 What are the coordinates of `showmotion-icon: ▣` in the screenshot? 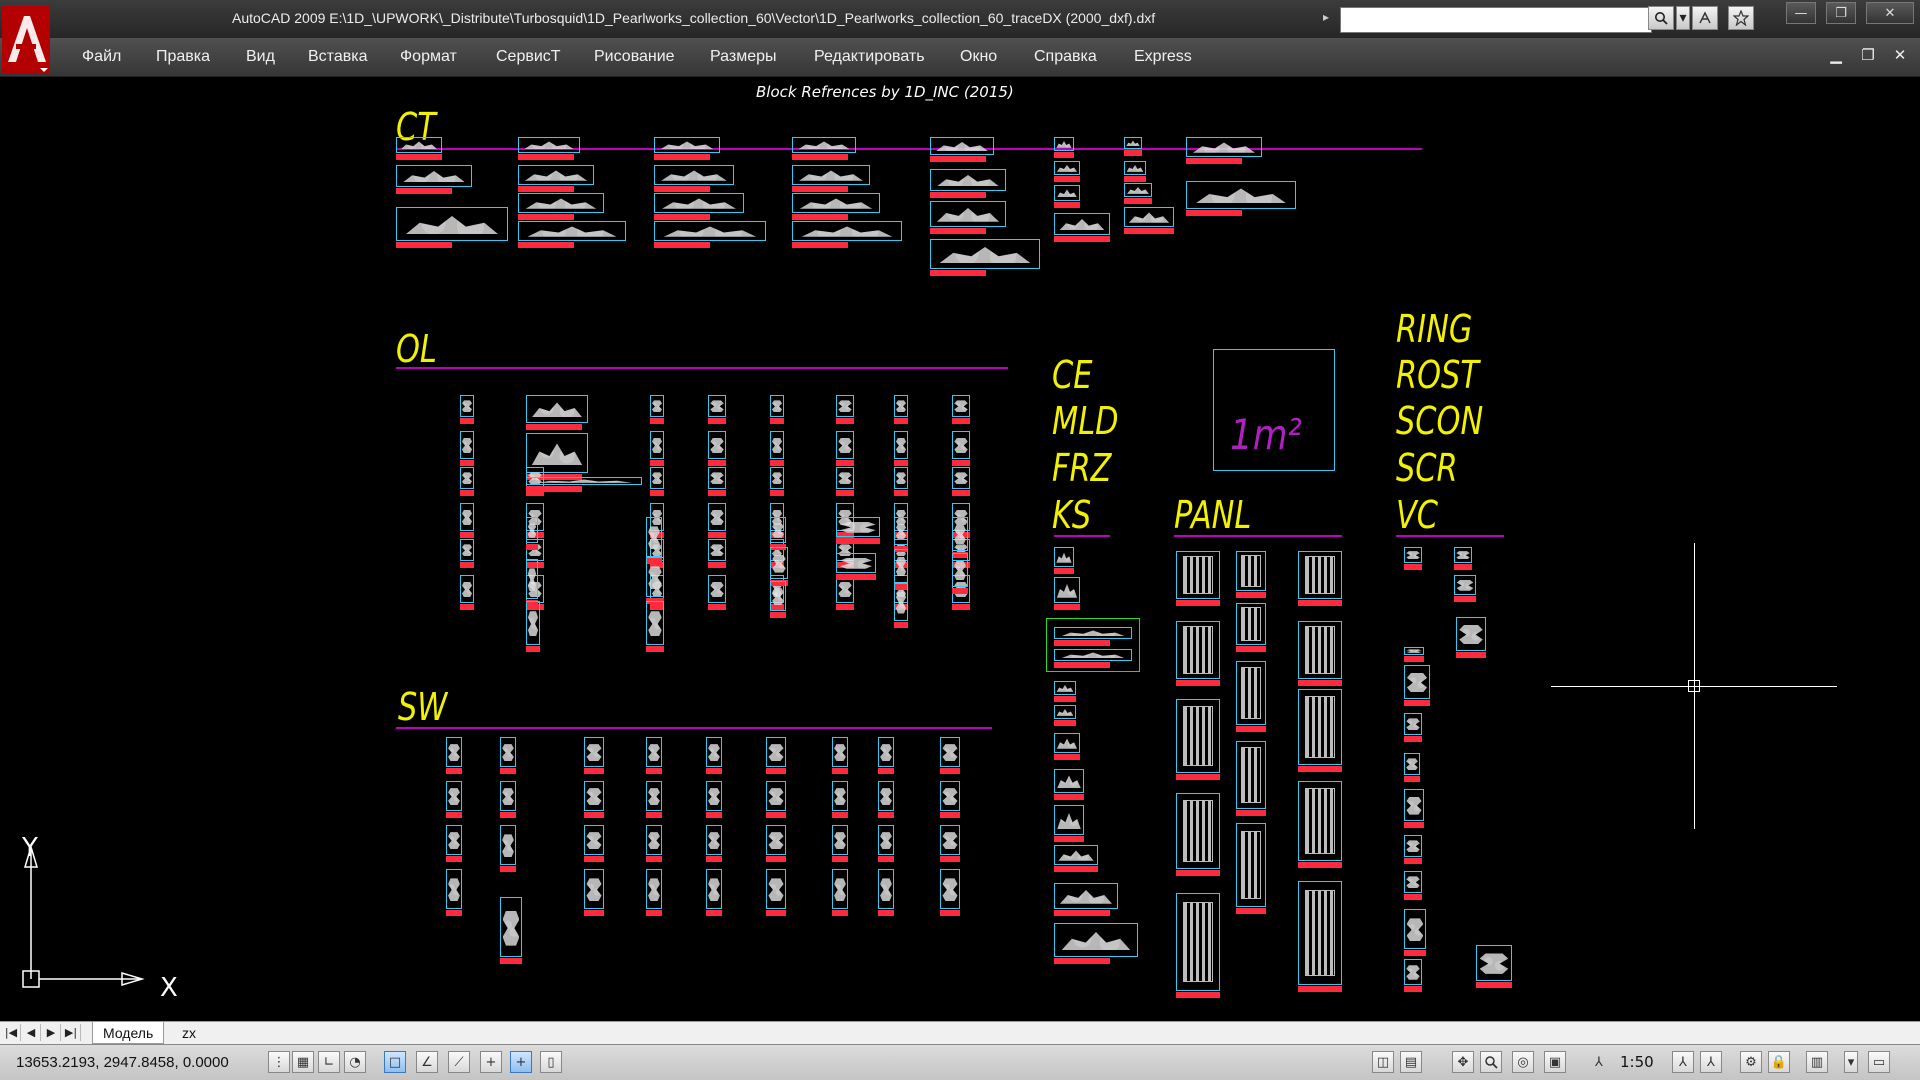 It's located at (1555, 1062).